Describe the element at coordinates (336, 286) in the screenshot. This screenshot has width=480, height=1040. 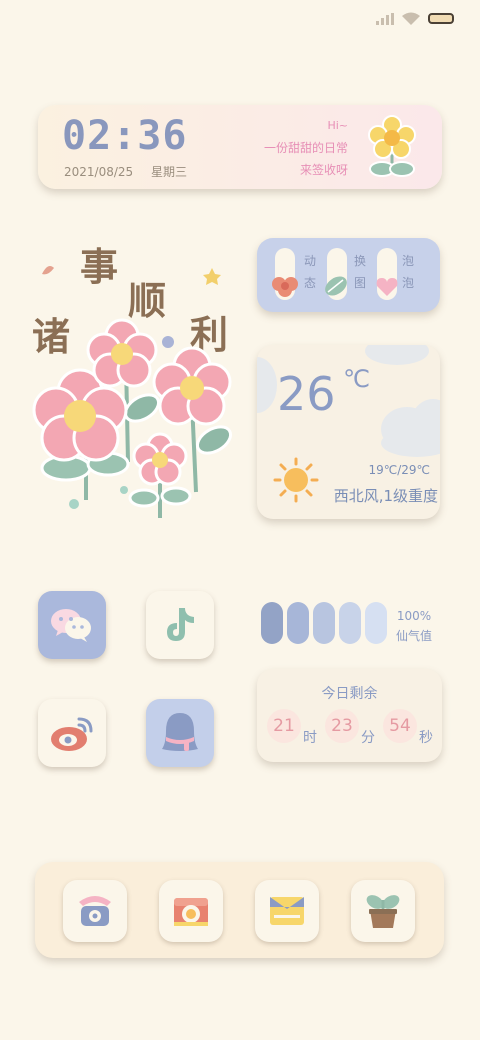
I see `leaf-icon` at that location.